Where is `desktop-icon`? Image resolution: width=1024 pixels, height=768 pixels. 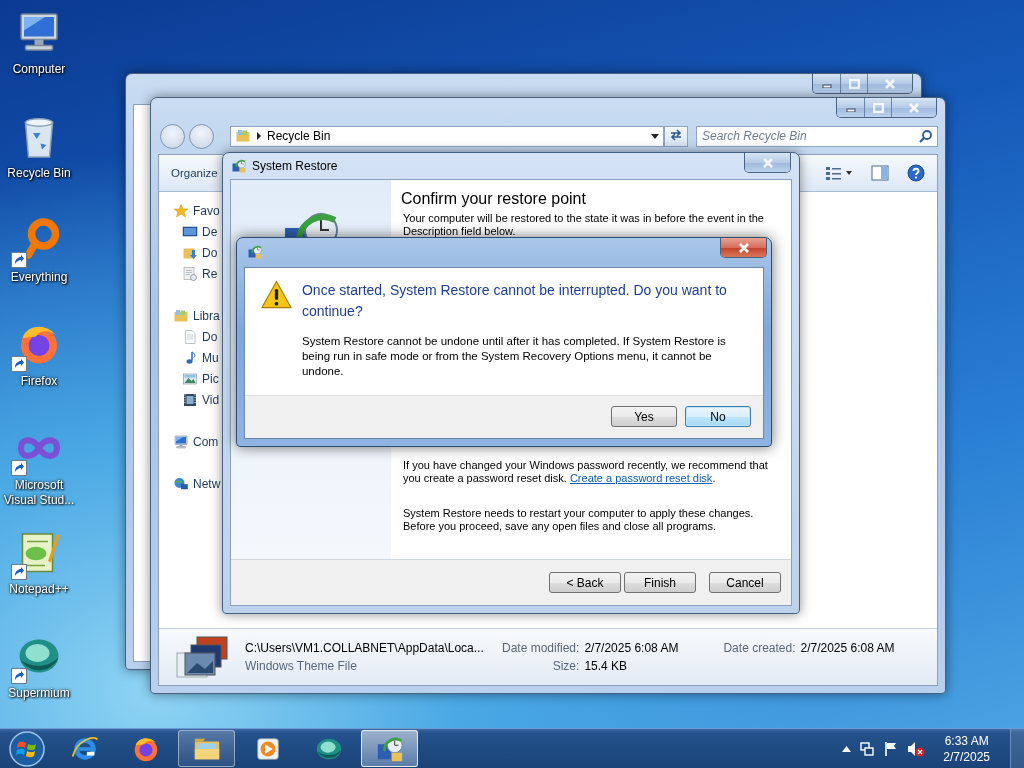
desktop-icon is located at coordinates (190, 231).